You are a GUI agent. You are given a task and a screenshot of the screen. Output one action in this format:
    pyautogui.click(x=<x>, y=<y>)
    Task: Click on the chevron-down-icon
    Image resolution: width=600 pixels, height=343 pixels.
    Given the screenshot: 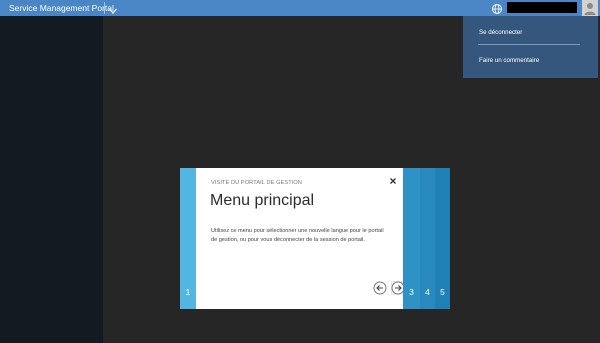 What is the action you would take?
    pyautogui.click(x=113, y=8)
    